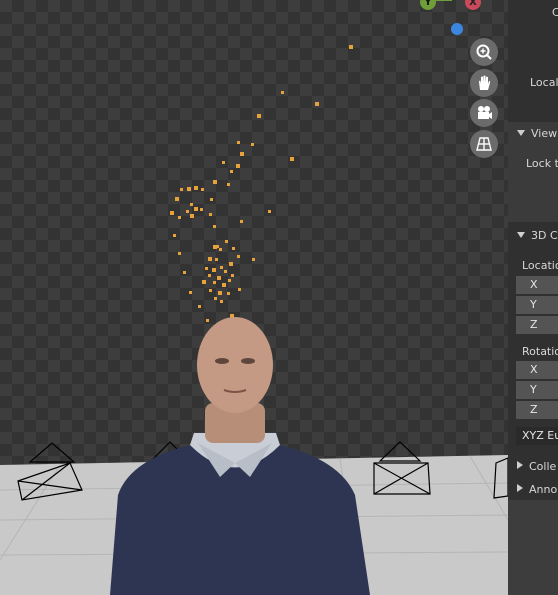  I want to click on rotation-z-field: Z, so click(537, 410).